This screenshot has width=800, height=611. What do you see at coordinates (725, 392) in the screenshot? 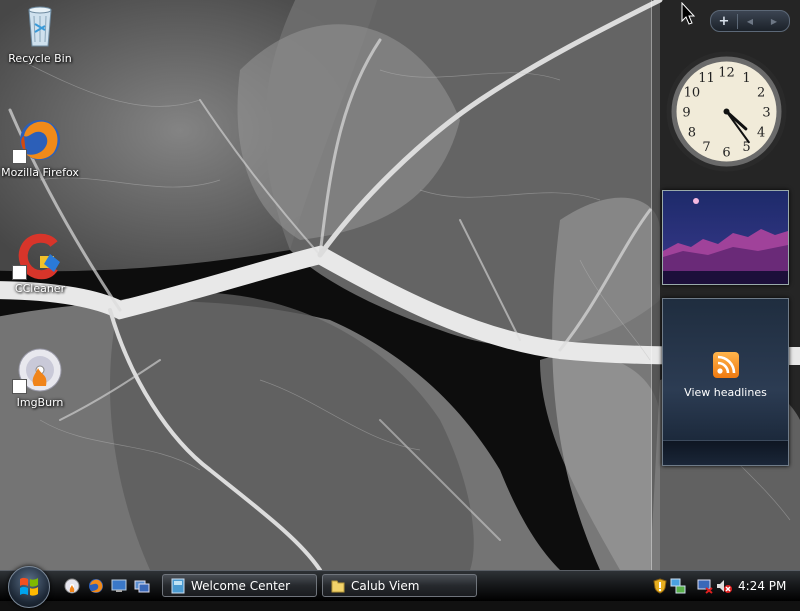
I see `view-headlines-link: View headlines` at bounding box center [725, 392].